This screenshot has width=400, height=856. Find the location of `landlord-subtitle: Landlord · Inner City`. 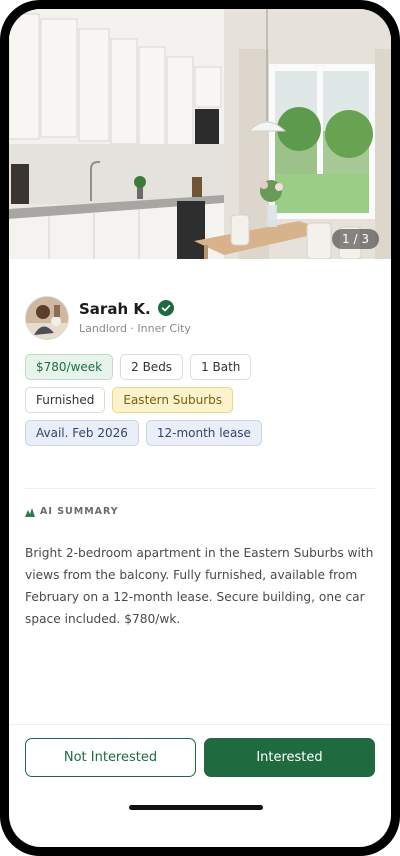

landlord-subtitle: Landlord · Inner City is located at coordinates (135, 328).